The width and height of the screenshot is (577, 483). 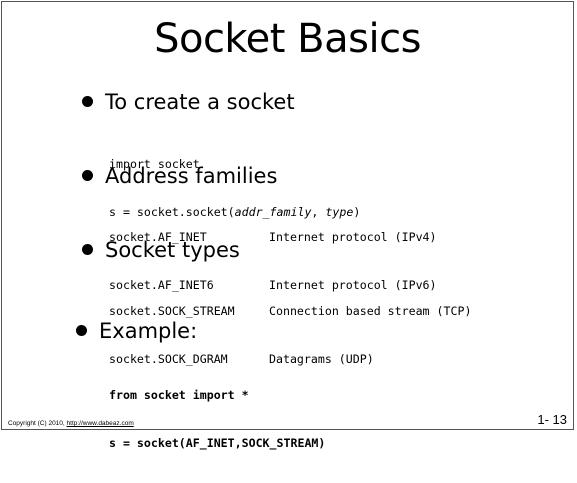 What do you see at coordinates (191, 176) in the screenshot?
I see `bullet-heading: Address families` at bounding box center [191, 176].